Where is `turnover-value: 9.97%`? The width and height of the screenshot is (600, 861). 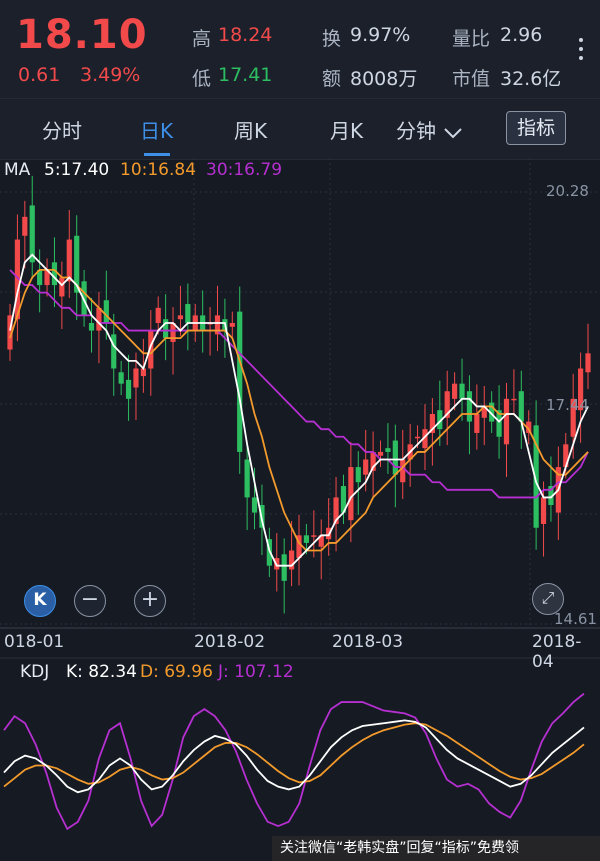 turnover-value: 9.97% is located at coordinates (380, 35).